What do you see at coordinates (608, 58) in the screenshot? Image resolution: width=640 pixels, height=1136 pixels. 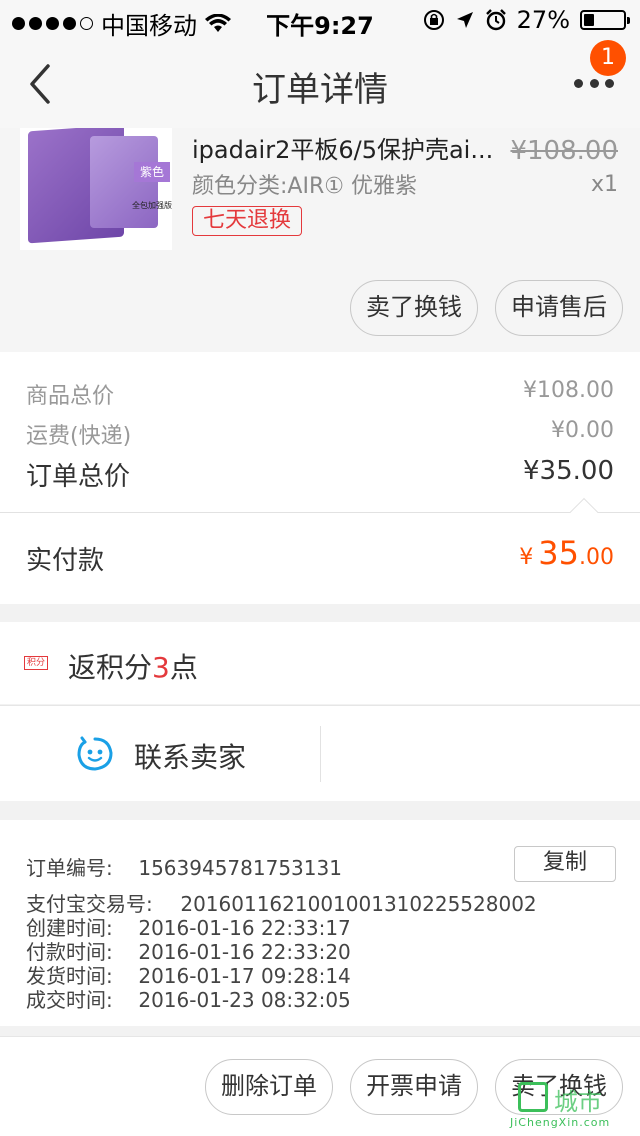 I see `notification-badge: 1` at bounding box center [608, 58].